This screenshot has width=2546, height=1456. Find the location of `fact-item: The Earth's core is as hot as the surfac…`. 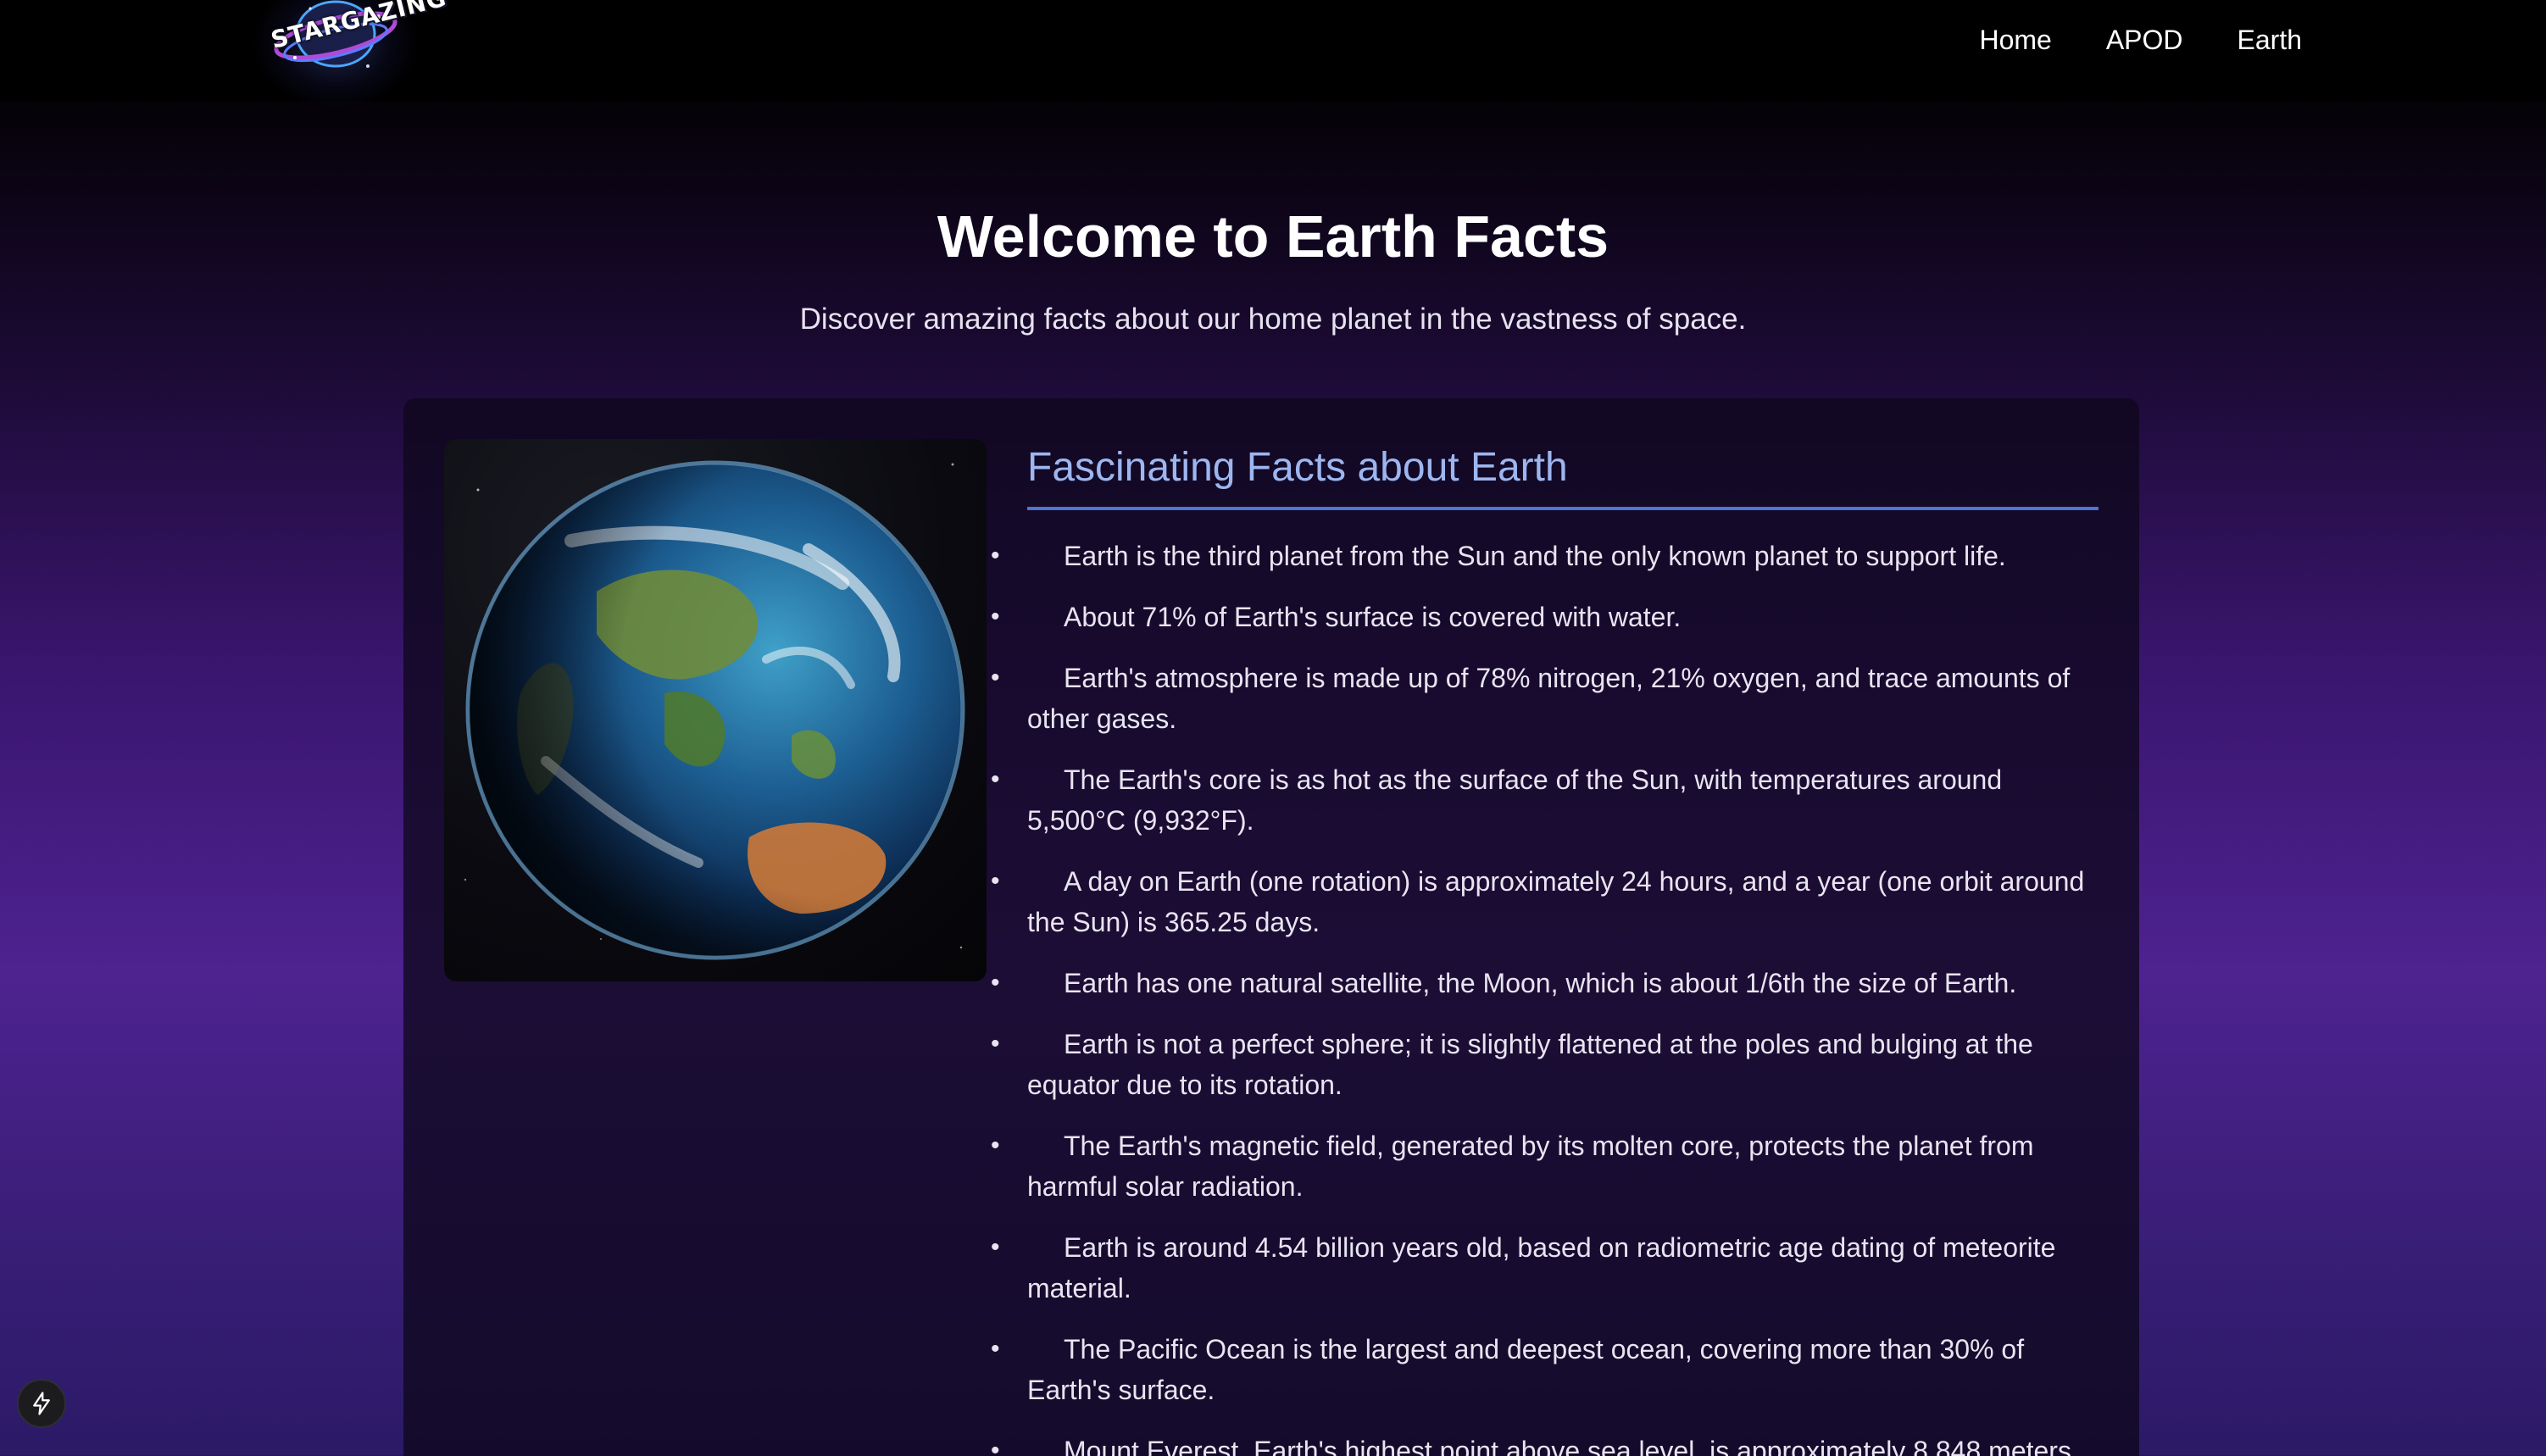

fact-item: The Earth's core is as hot as the surfac… is located at coordinates (1545, 800).